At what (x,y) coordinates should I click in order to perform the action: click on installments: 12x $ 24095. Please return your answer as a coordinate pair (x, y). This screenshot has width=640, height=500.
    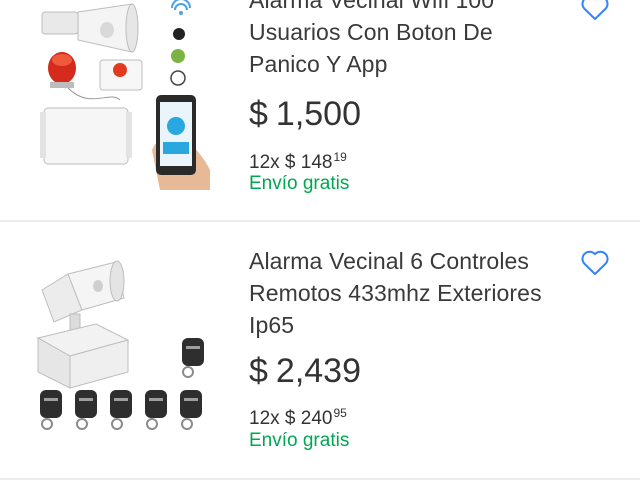
    Looking at the image, I should click on (298, 416).